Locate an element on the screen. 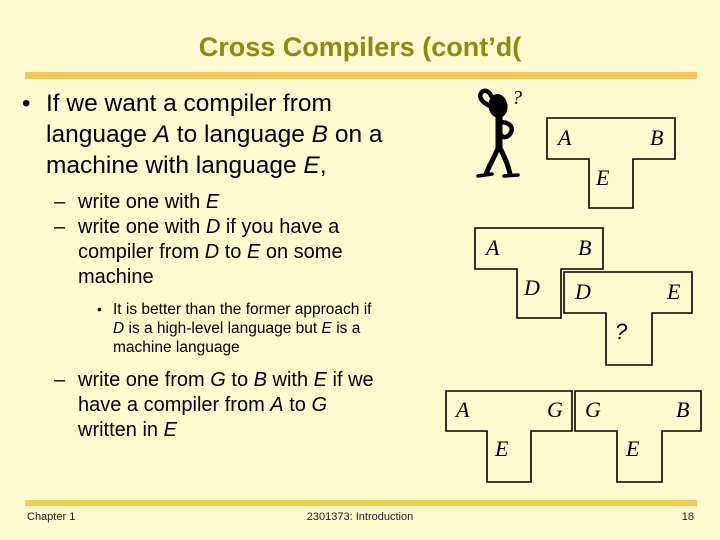 The height and width of the screenshot is (540, 720). thinking-stick-figure-icon: ? is located at coordinates (504, 136).